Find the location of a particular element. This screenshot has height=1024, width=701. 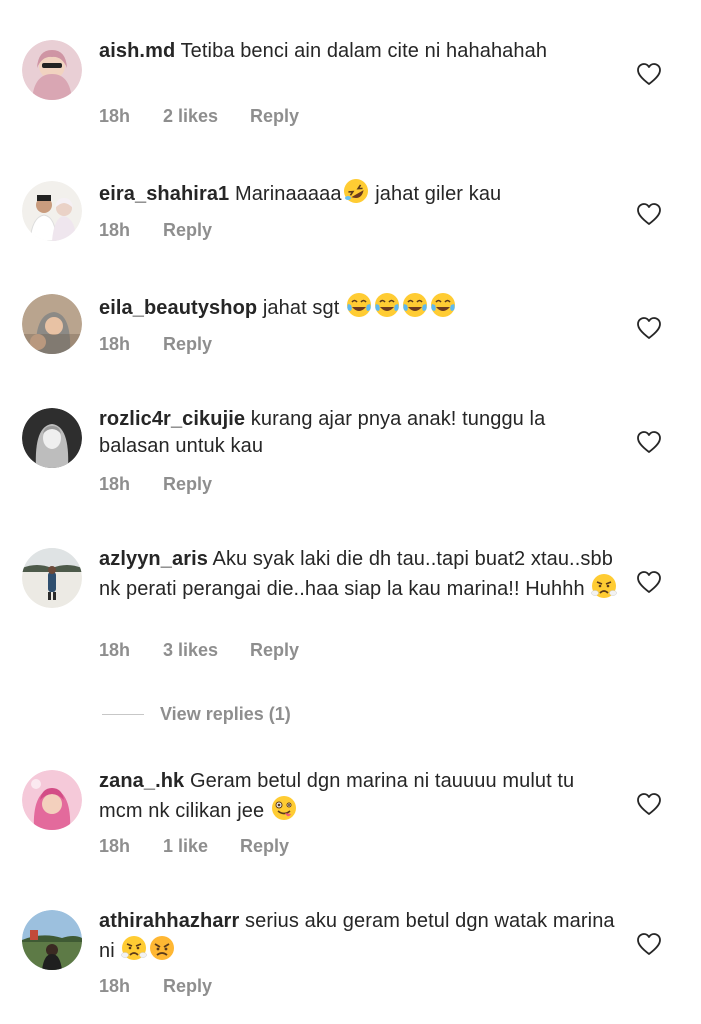

comment-likes: 2 likes is located at coordinates (190, 116).